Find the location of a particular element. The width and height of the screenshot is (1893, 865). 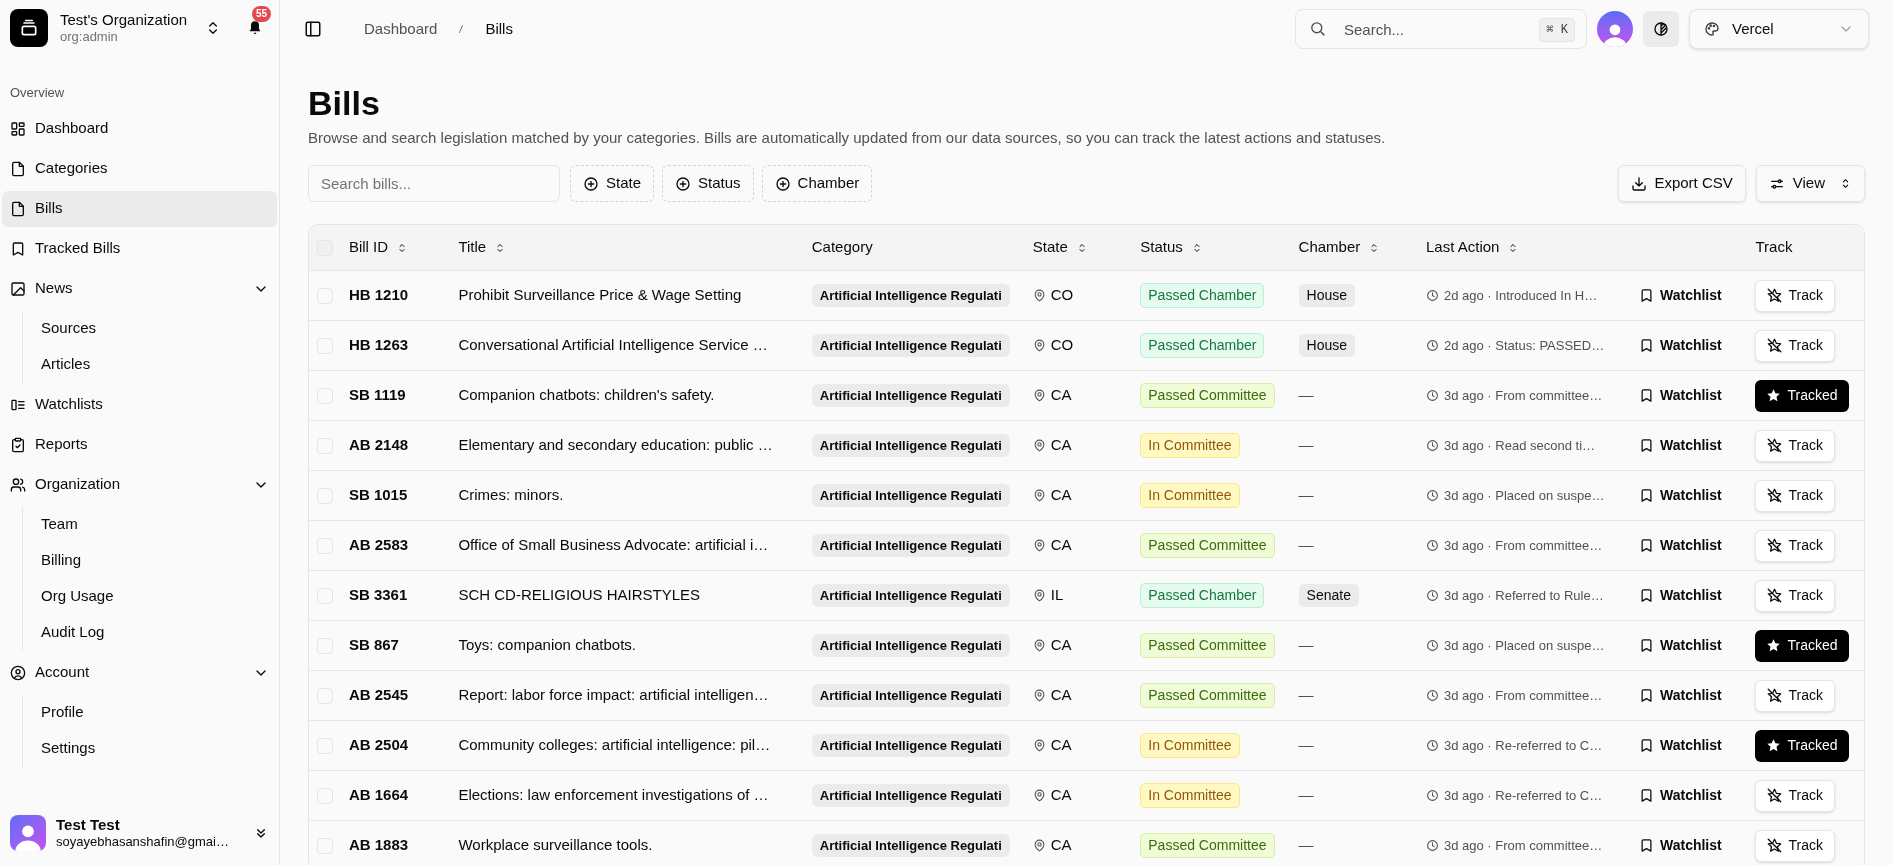

bill-id: SB 1015 is located at coordinates (378, 495).